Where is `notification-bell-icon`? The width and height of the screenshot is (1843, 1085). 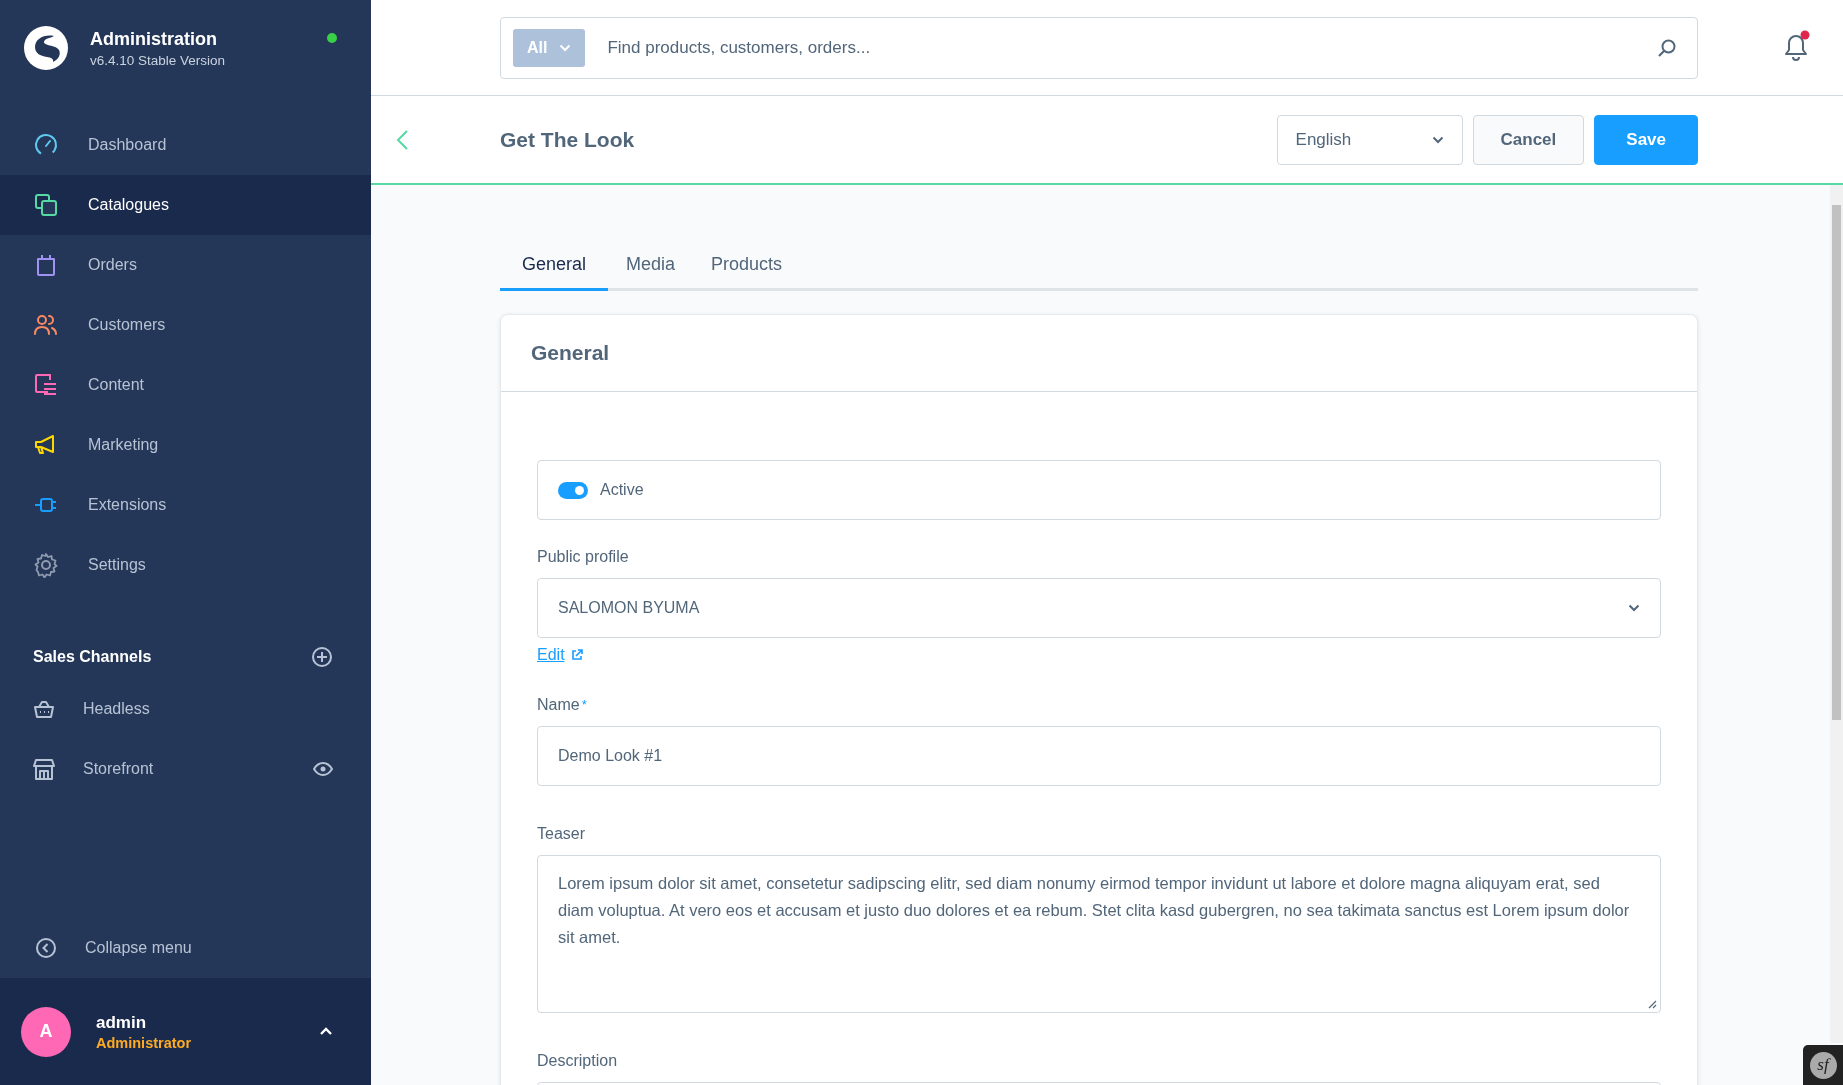 notification-bell-icon is located at coordinates (1797, 46).